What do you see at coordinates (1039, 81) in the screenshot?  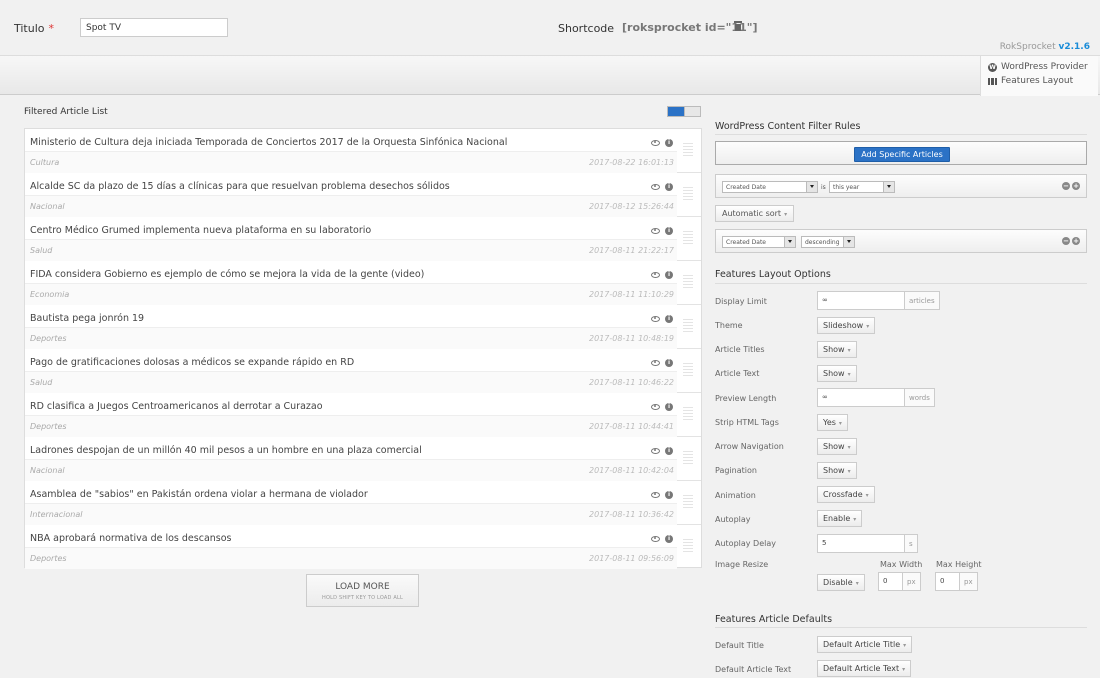 I see `layout-item: Features Layout` at bounding box center [1039, 81].